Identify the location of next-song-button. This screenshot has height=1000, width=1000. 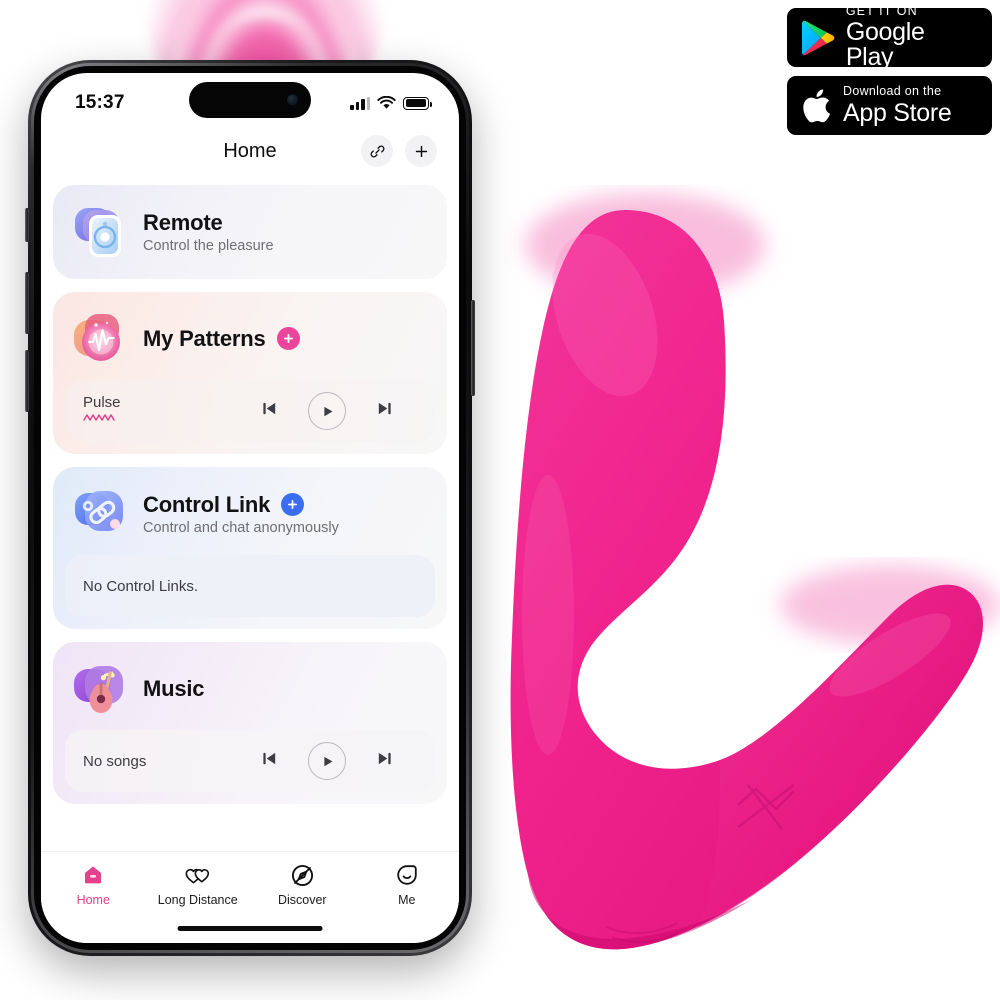
(384, 761).